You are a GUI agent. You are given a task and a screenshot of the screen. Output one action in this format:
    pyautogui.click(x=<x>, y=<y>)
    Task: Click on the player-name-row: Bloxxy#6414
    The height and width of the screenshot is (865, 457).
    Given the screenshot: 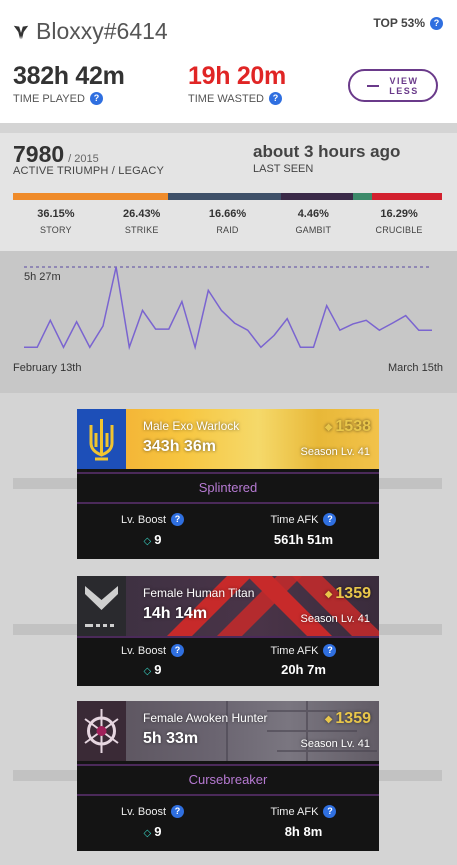 What is the action you would take?
    pyautogui.click(x=90, y=31)
    